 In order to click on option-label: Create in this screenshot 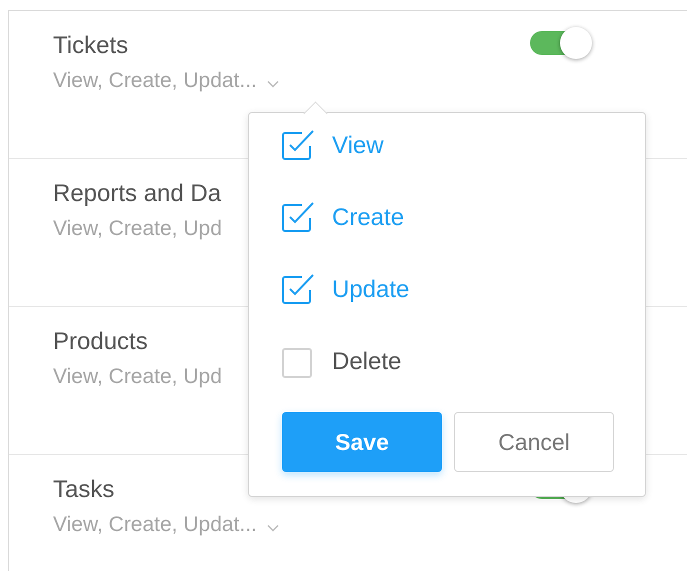, I will do `click(368, 218)`.